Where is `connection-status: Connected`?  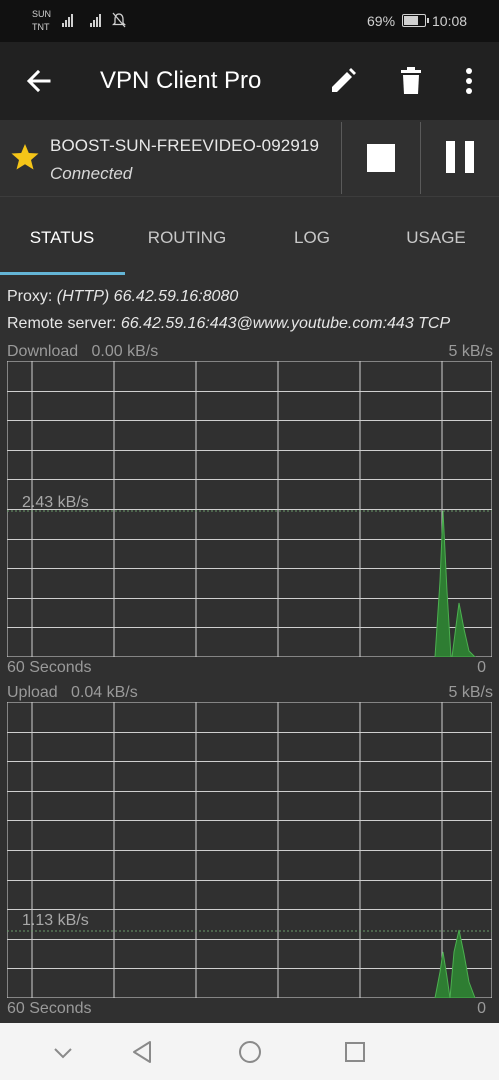 connection-status: Connected is located at coordinates (91, 173).